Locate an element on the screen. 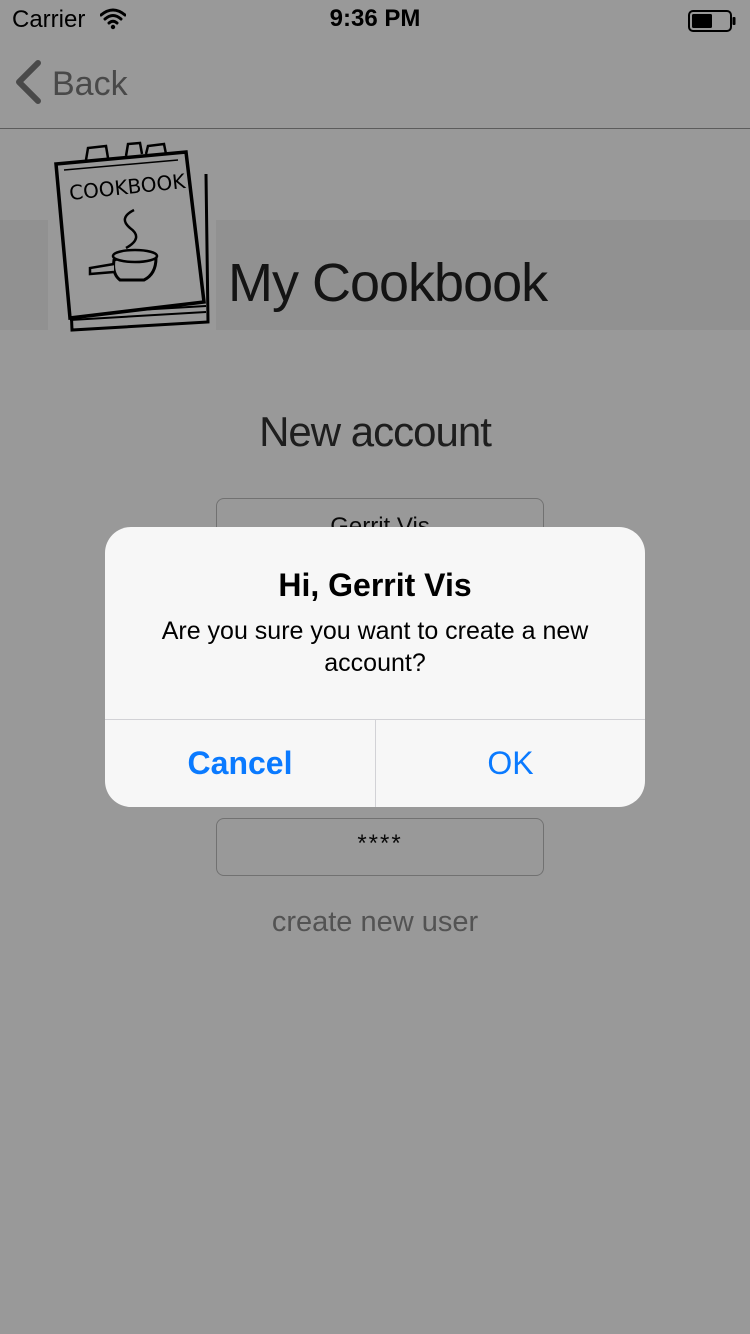  ok-button: OK is located at coordinates (510, 763).